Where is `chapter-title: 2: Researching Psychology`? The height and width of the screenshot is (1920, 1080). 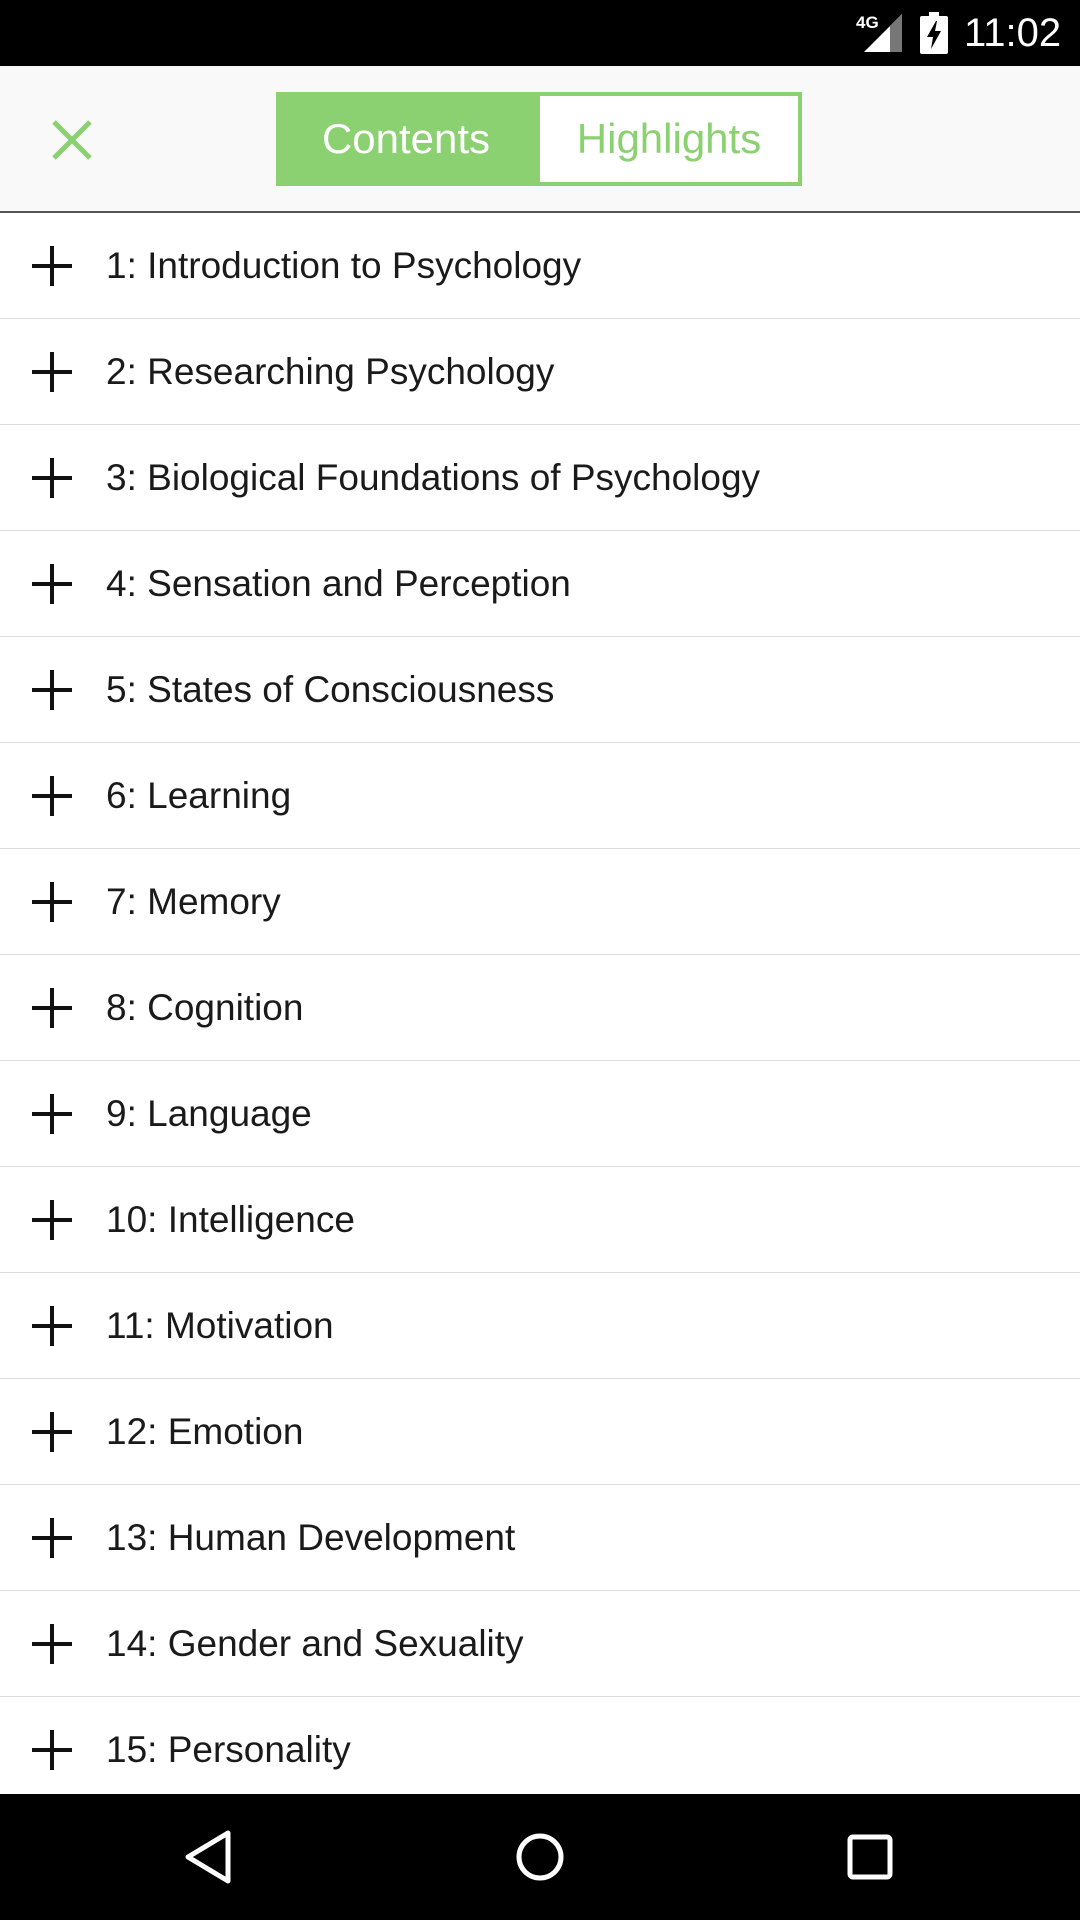 chapter-title: 2: Researching Psychology is located at coordinates (330, 371).